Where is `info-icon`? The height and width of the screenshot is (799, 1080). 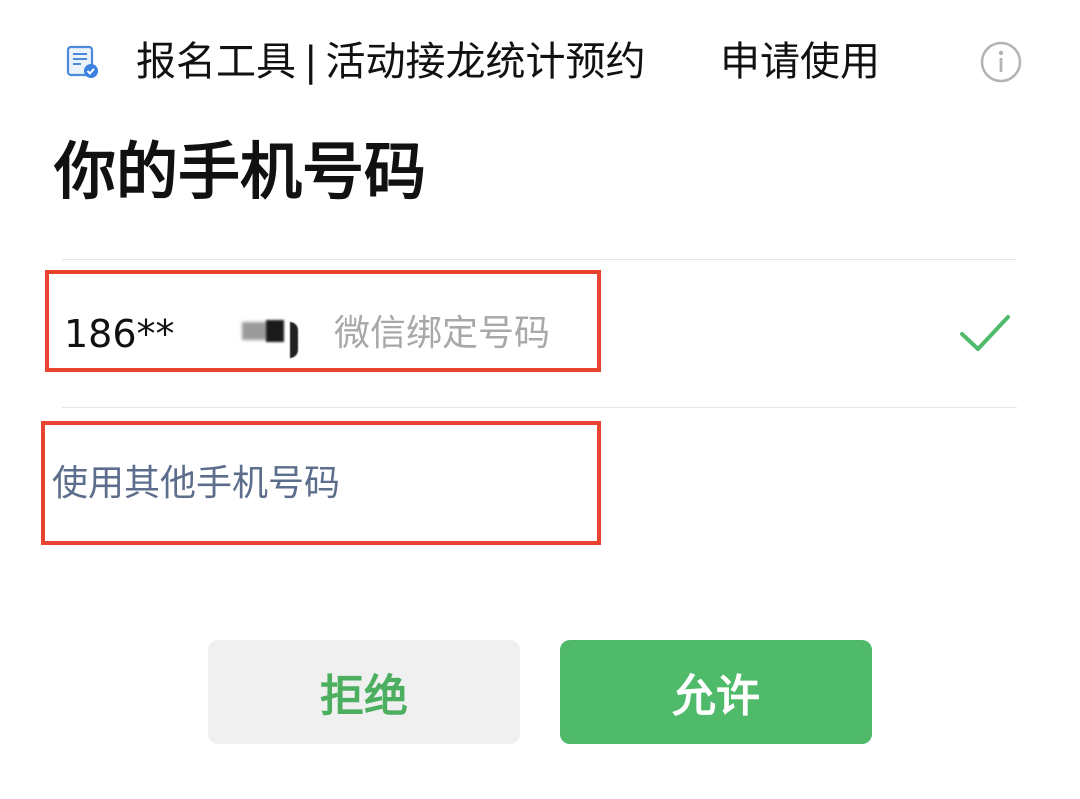
info-icon is located at coordinates (1001, 62).